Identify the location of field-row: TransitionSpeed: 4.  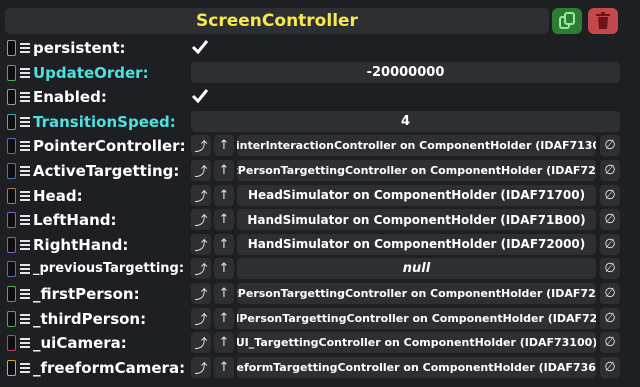
(320, 122).